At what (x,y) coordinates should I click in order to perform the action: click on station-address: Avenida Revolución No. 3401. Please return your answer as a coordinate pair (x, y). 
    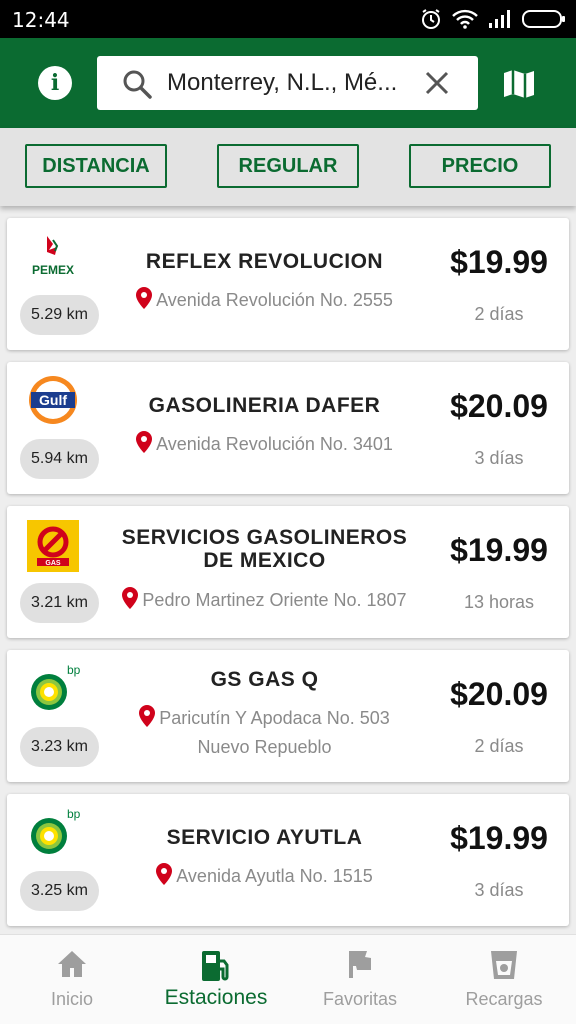
    Looking at the image, I should click on (264, 444).